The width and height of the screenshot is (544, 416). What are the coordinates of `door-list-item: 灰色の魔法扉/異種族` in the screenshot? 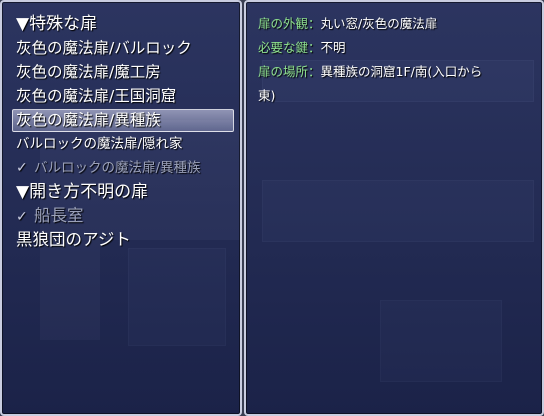 It's located at (124, 120).